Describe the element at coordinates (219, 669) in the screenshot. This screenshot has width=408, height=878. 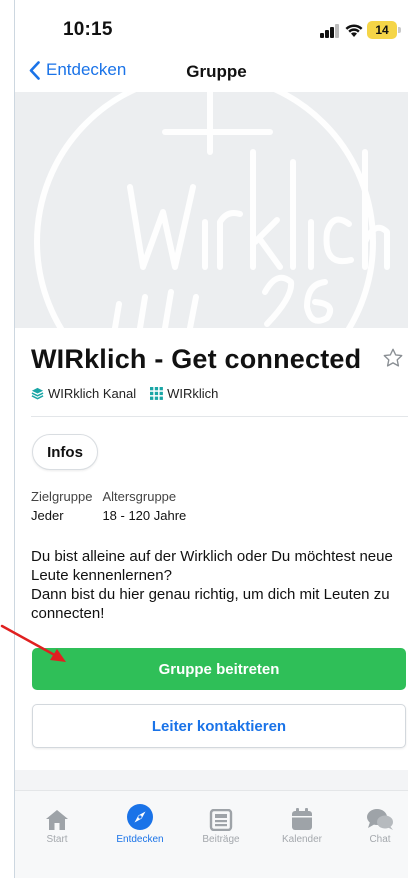
I see `join-group-button: Gruppe beitreten` at that location.